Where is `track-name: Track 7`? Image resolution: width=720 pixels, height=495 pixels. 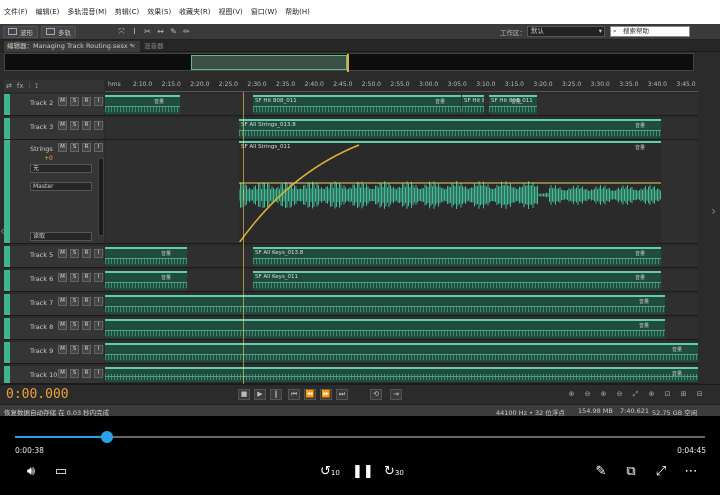
track-name: Track 7 is located at coordinates (41, 303).